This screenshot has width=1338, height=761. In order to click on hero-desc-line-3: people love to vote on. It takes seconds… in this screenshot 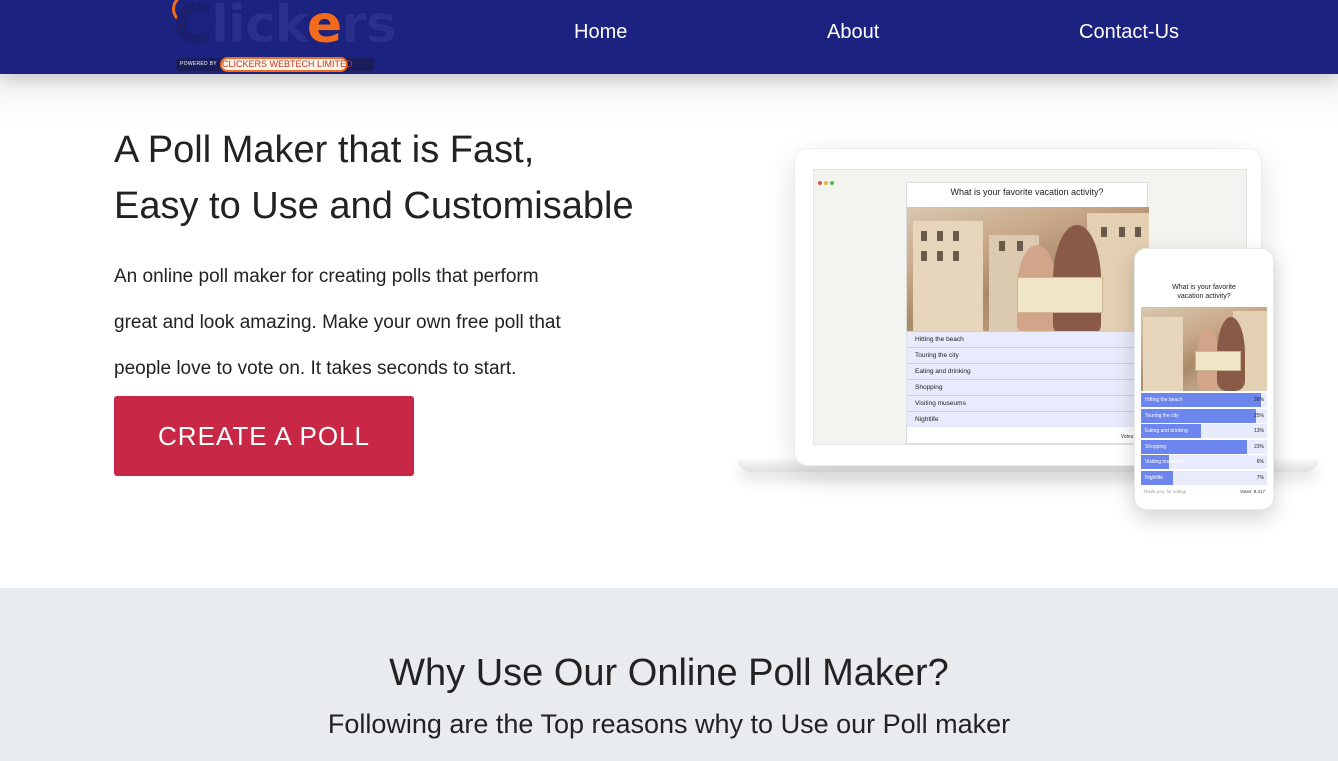, I will do `click(315, 368)`.